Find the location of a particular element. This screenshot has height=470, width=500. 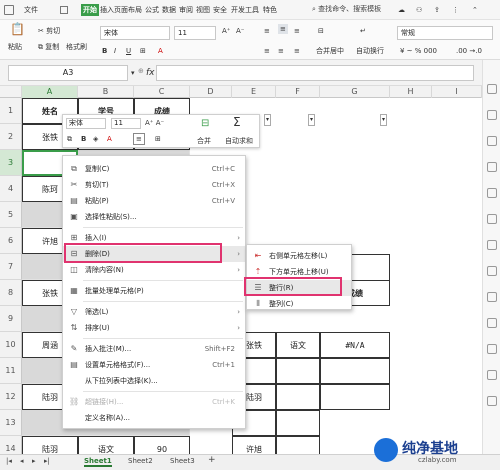

cell-b14: 语文 is located at coordinates (106, 445).